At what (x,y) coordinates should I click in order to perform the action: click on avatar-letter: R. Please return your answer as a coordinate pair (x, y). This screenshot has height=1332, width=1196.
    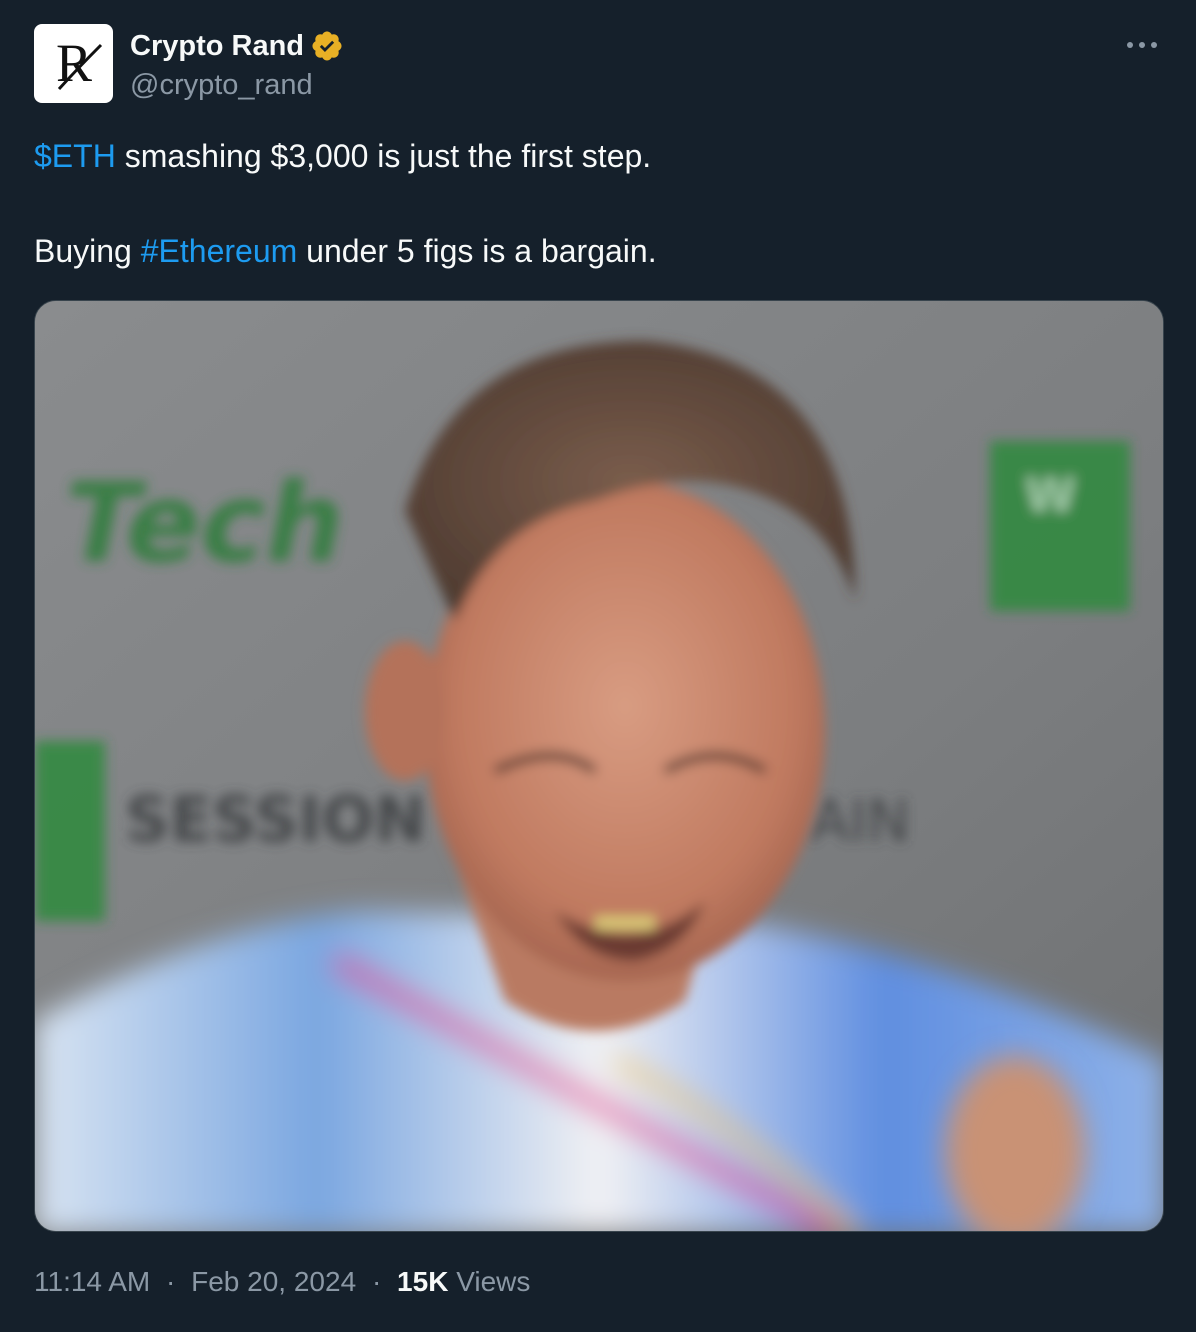
    Looking at the image, I should click on (73, 63).